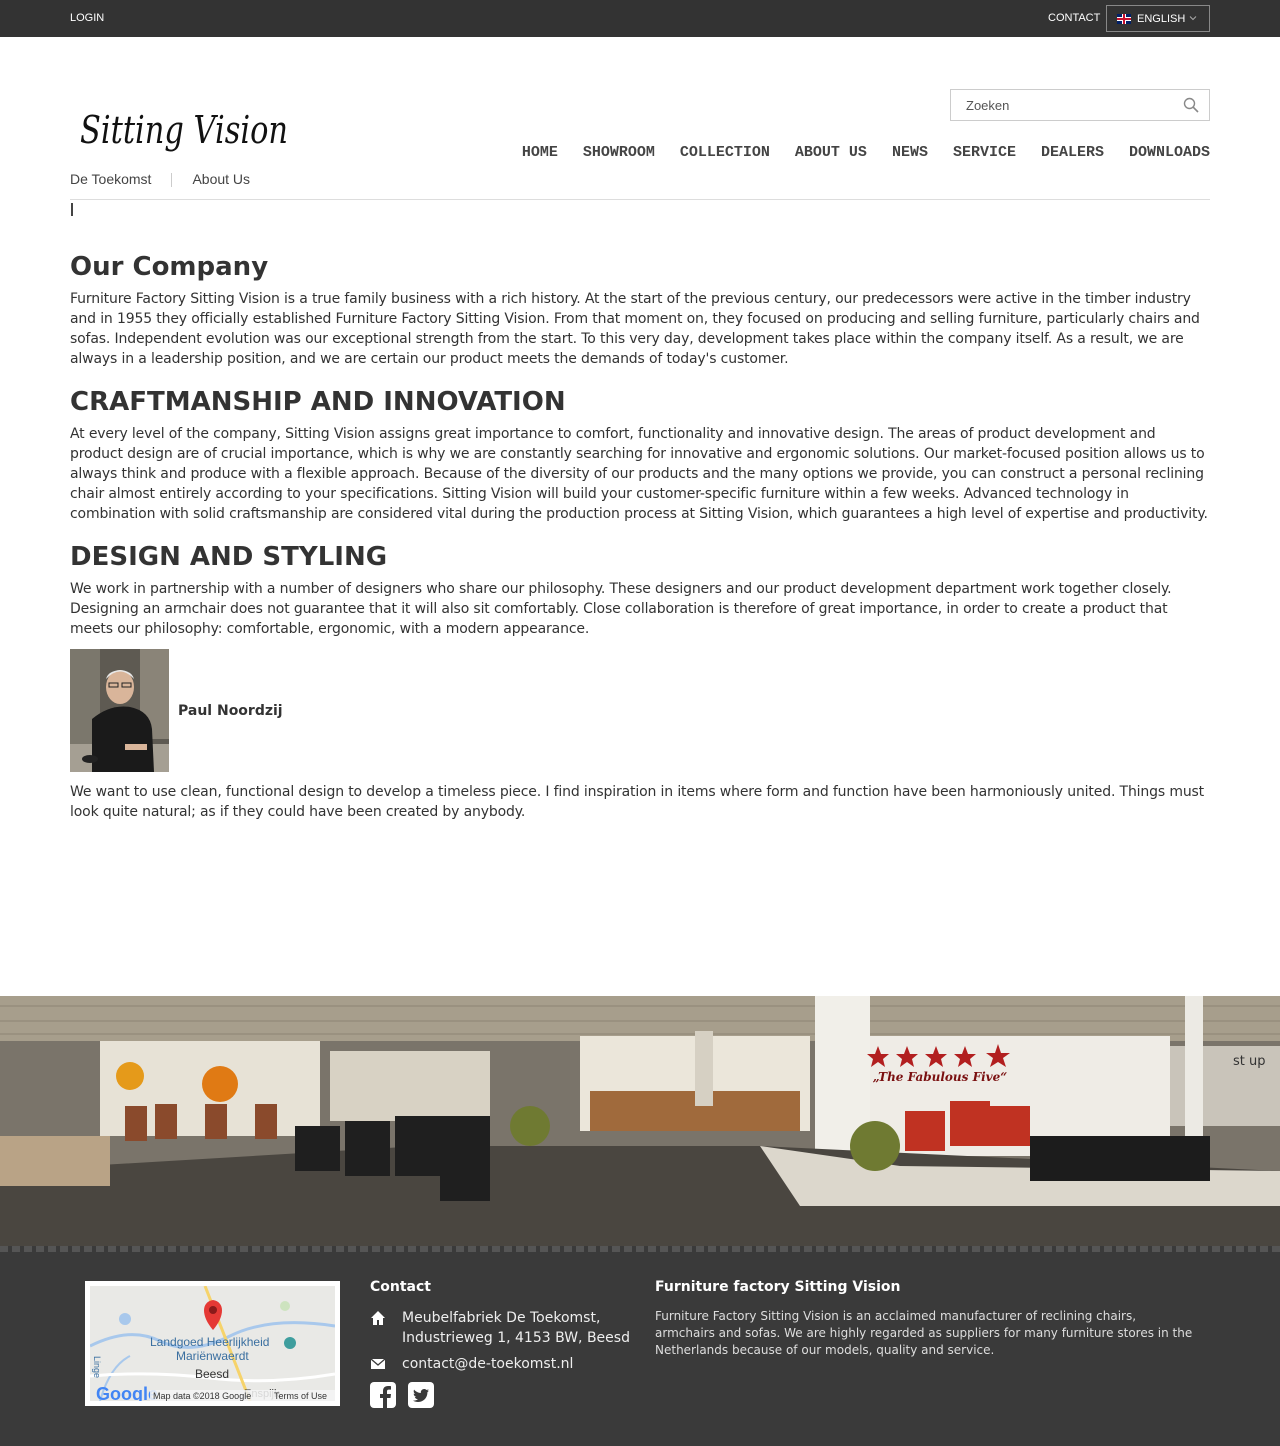 Image resolution: width=1280 pixels, height=1446 pixels. Describe the element at coordinates (640, 185) in the screenshot. I see `breadcrumb: De Toekomst About Us` at that location.